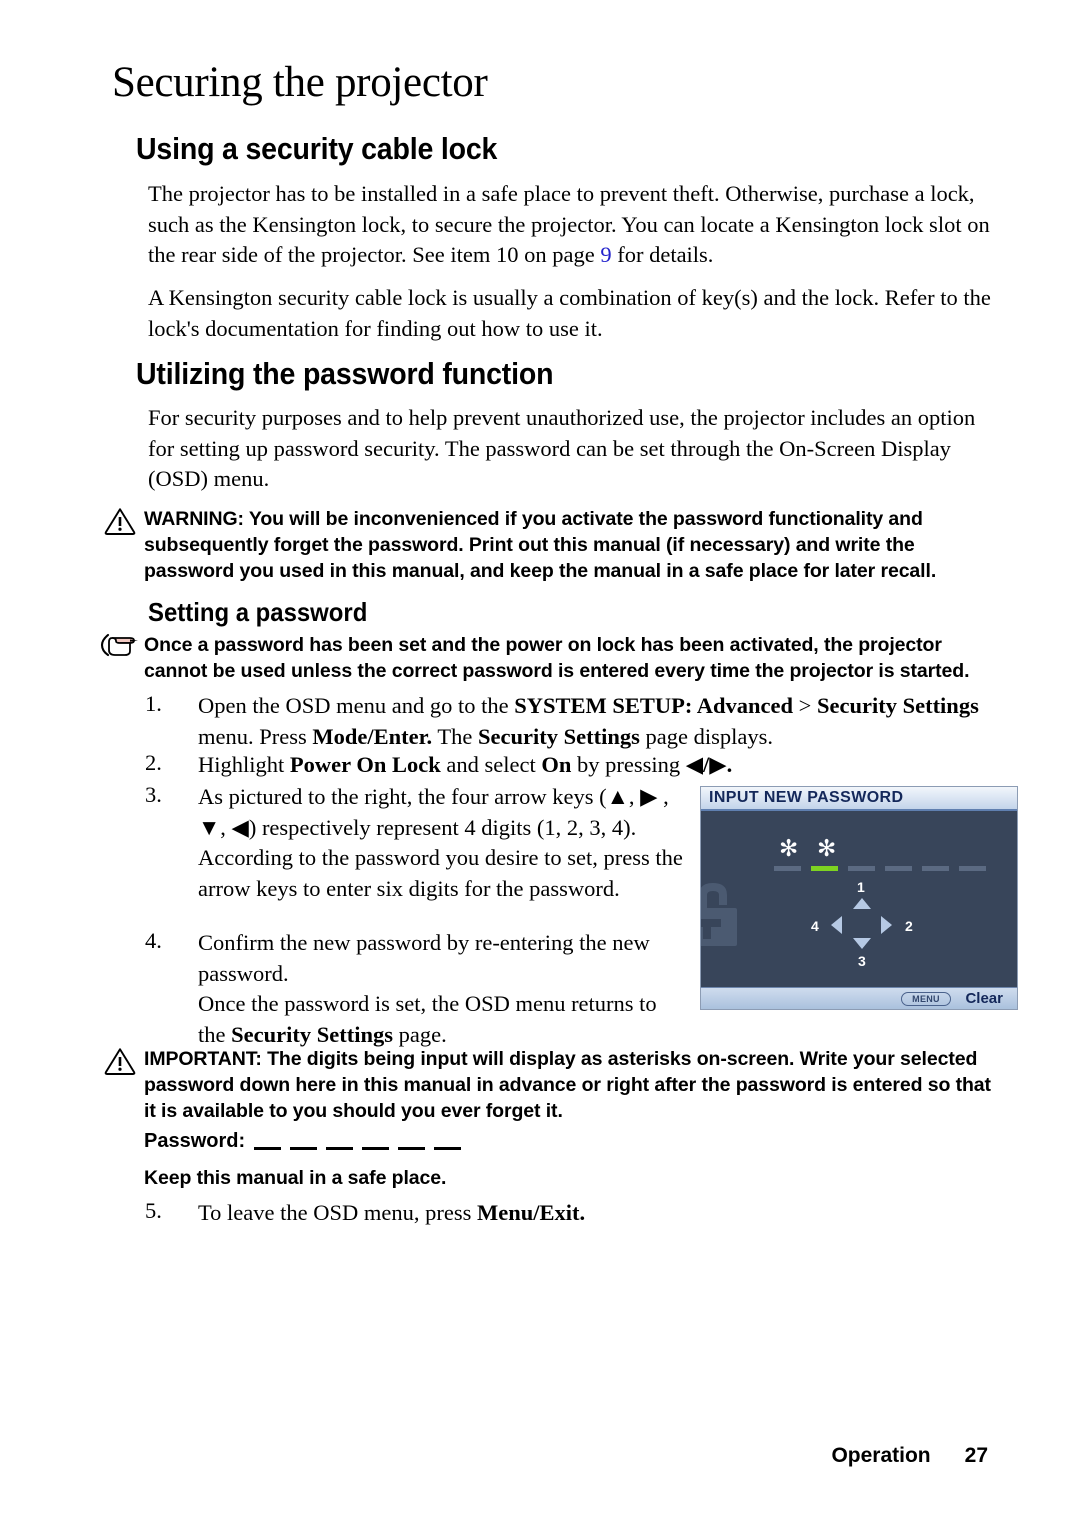  I want to click on arrow-label-right: 2, so click(909, 926).